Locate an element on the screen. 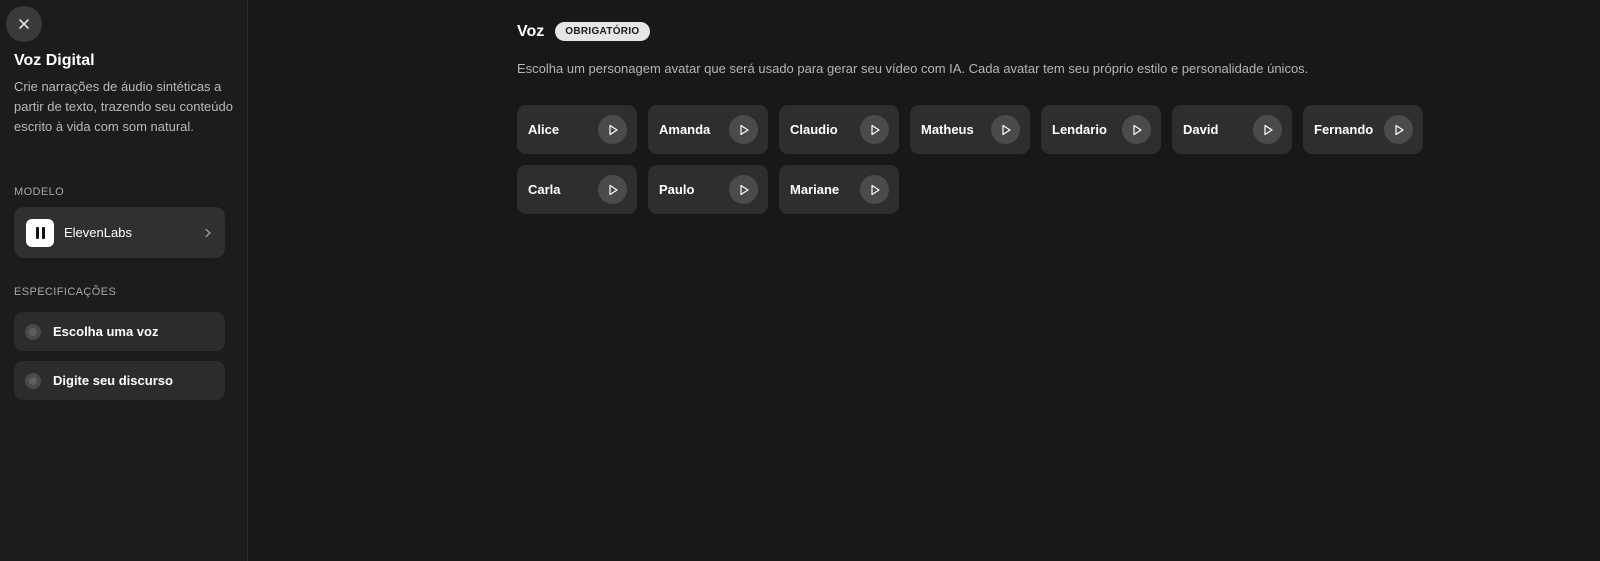 The width and height of the screenshot is (1600, 561). voice-card-carla: Carla is located at coordinates (577, 189).